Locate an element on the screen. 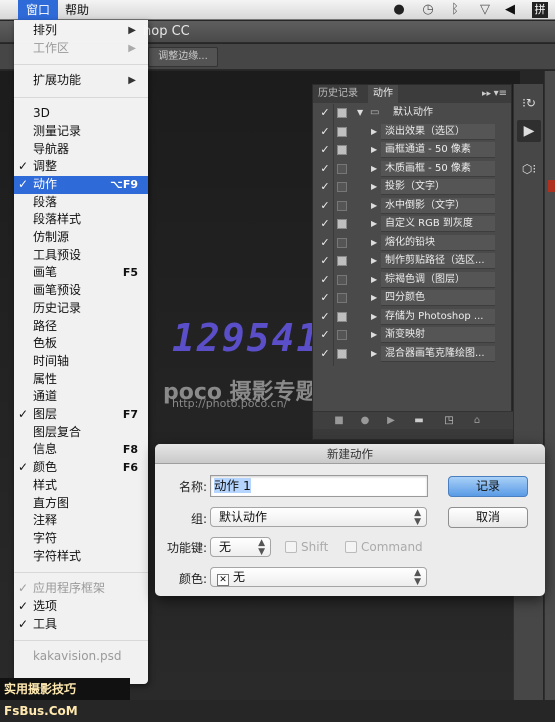  menu-item: 段落样式 is located at coordinates (81, 220).